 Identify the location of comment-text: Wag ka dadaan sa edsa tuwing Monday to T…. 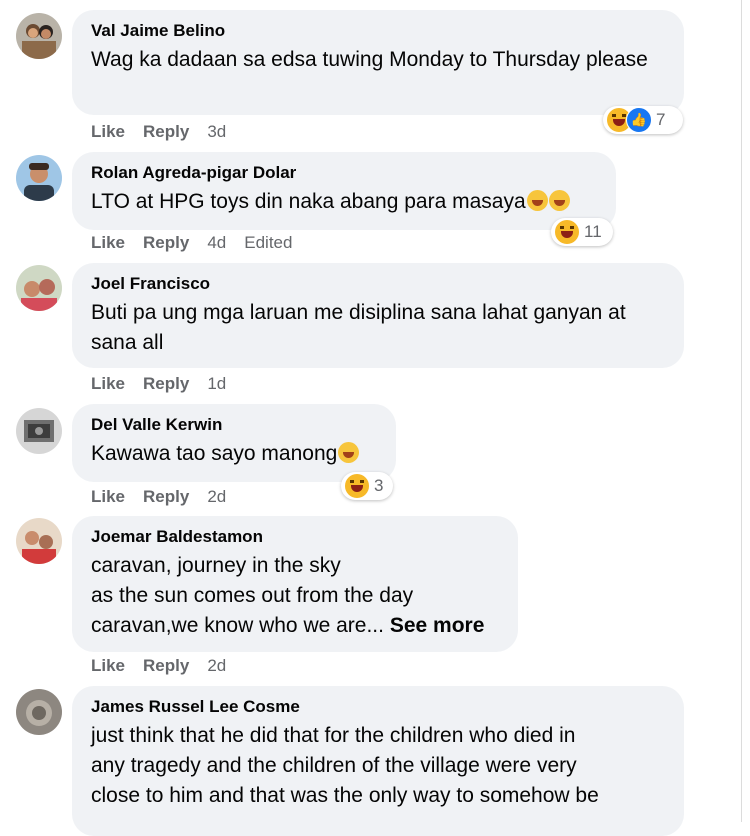
(369, 59).